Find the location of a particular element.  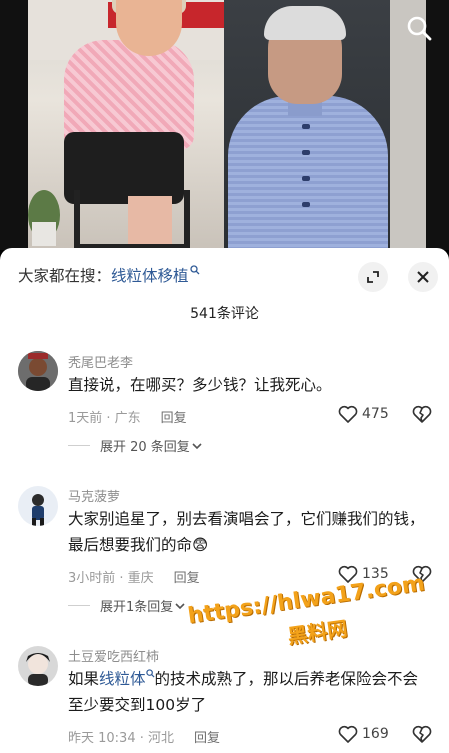

expand-icon is located at coordinates (373, 277).